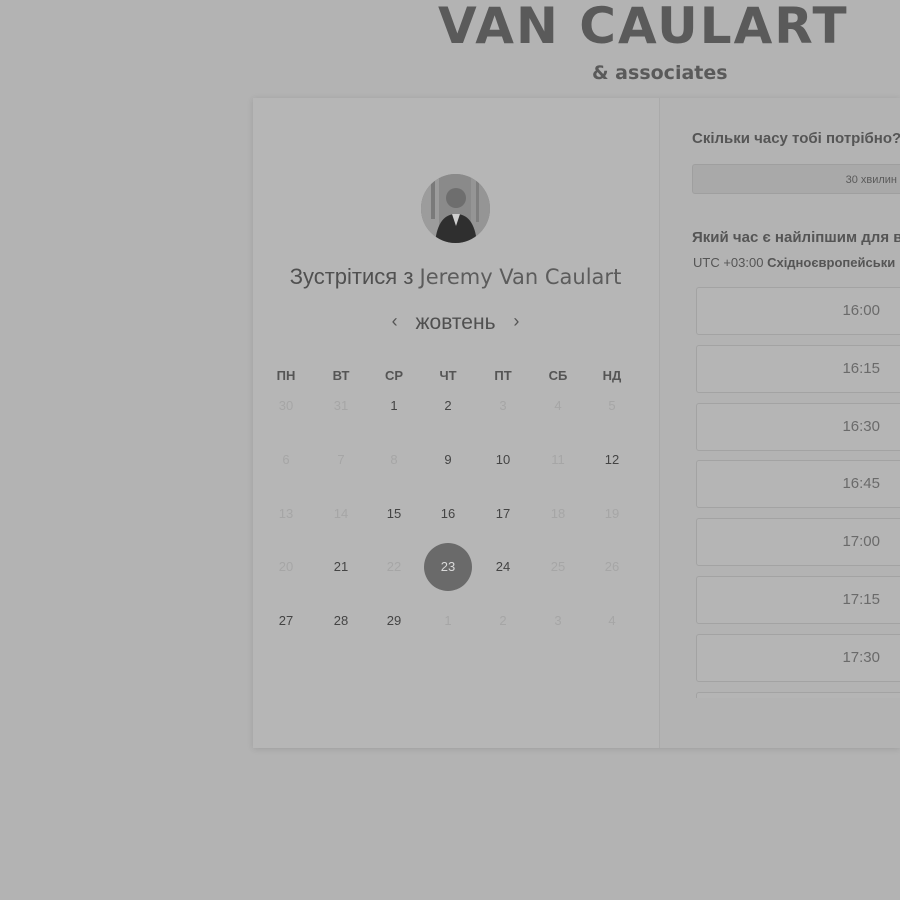 This screenshot has width=900, height=900. Describe the element at coordinates (558, 513) in the screenshot. I see `calendar-day: 18` at that location.